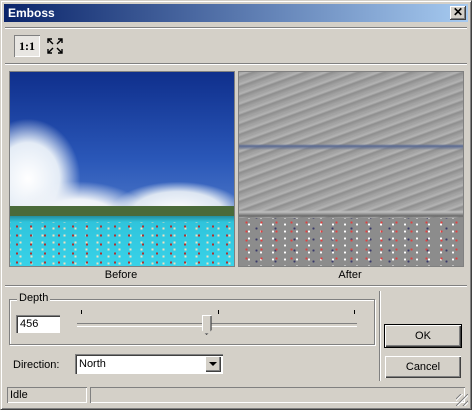 Image resolution: width=472 pixels, height=410 pixels. Describe the element at coordinates (31, 13) in the screenshot. I see `window-title: Emboss` at that location.